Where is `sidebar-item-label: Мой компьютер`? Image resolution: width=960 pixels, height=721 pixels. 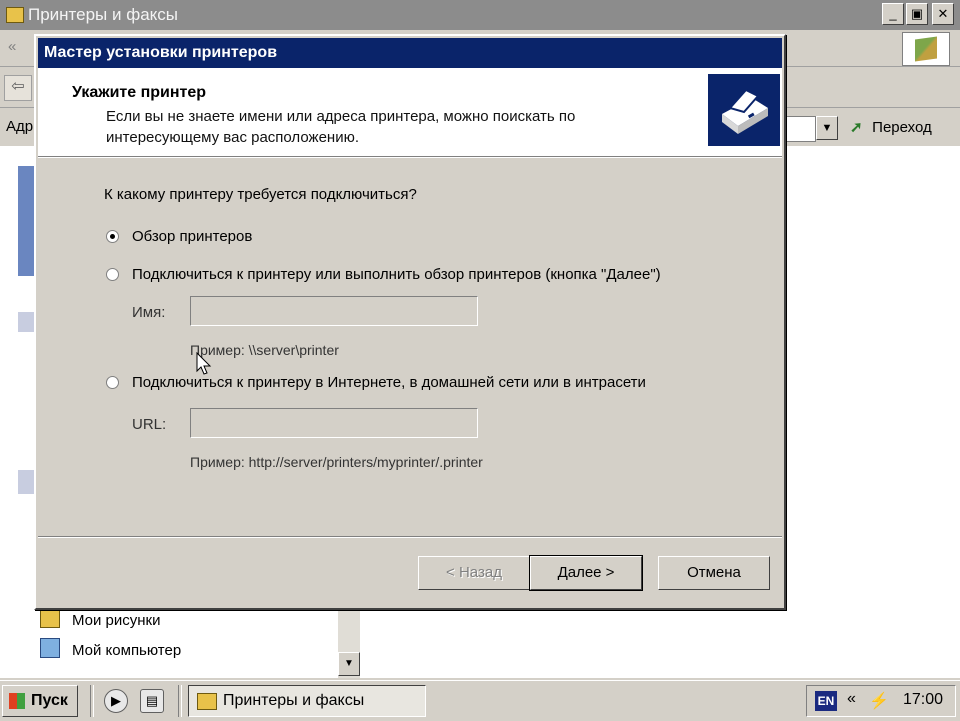
sidebar-item-label: Мой компьютер is located at coordinates (127, 650).